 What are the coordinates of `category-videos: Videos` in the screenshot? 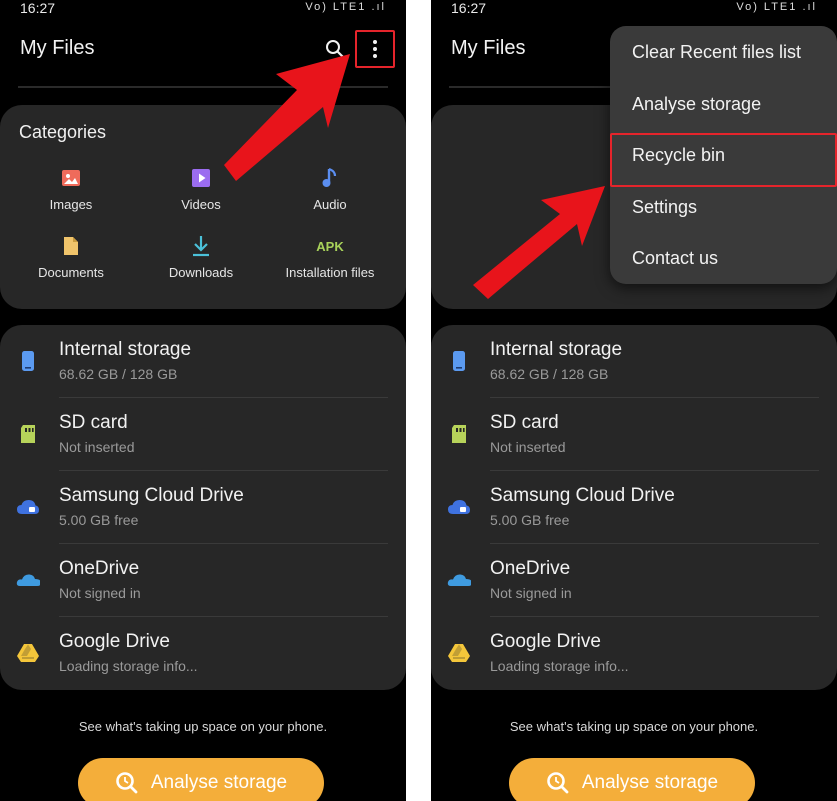 It's located at (201, 188).